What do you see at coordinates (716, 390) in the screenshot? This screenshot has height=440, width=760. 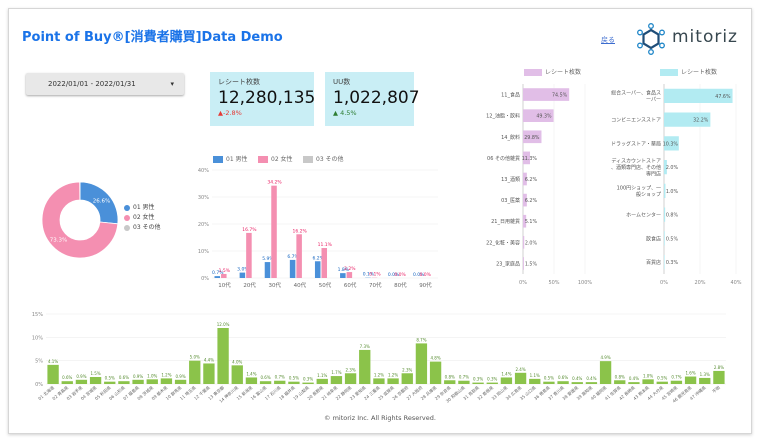 I see `x-tick-label: 不明` at bounding box center [716, 390].